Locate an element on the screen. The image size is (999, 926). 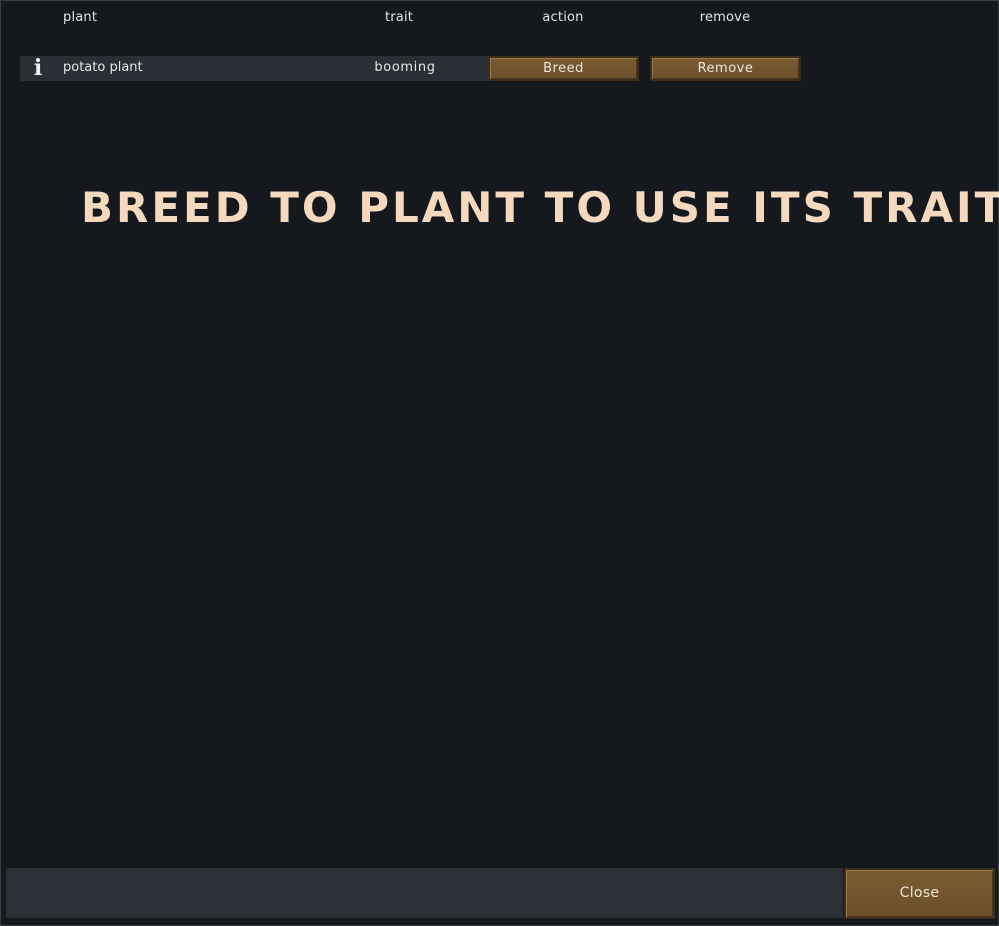
trait-value: booming is located at coordinates (405, 67).